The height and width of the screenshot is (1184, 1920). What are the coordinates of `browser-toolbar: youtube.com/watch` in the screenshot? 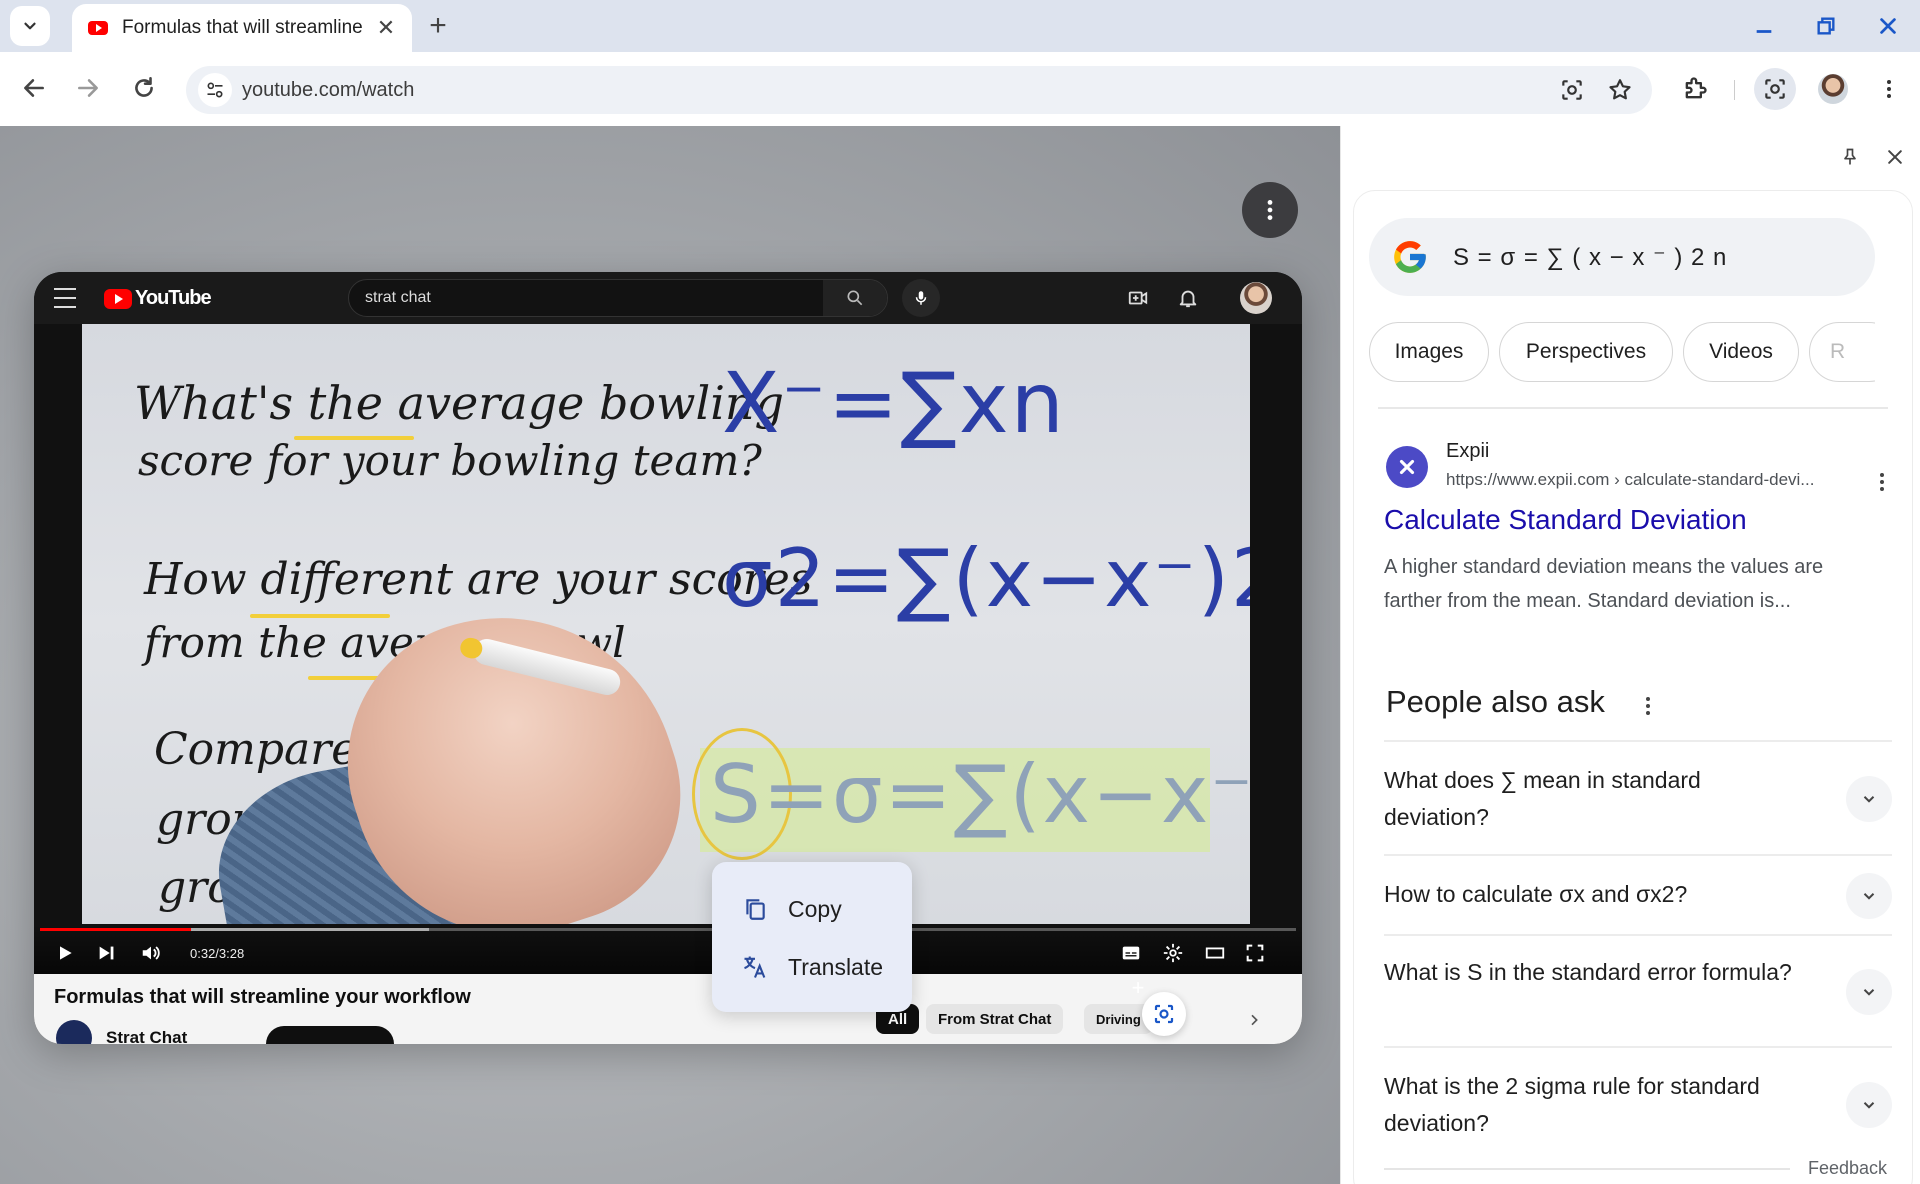 It's located at (960, 89).